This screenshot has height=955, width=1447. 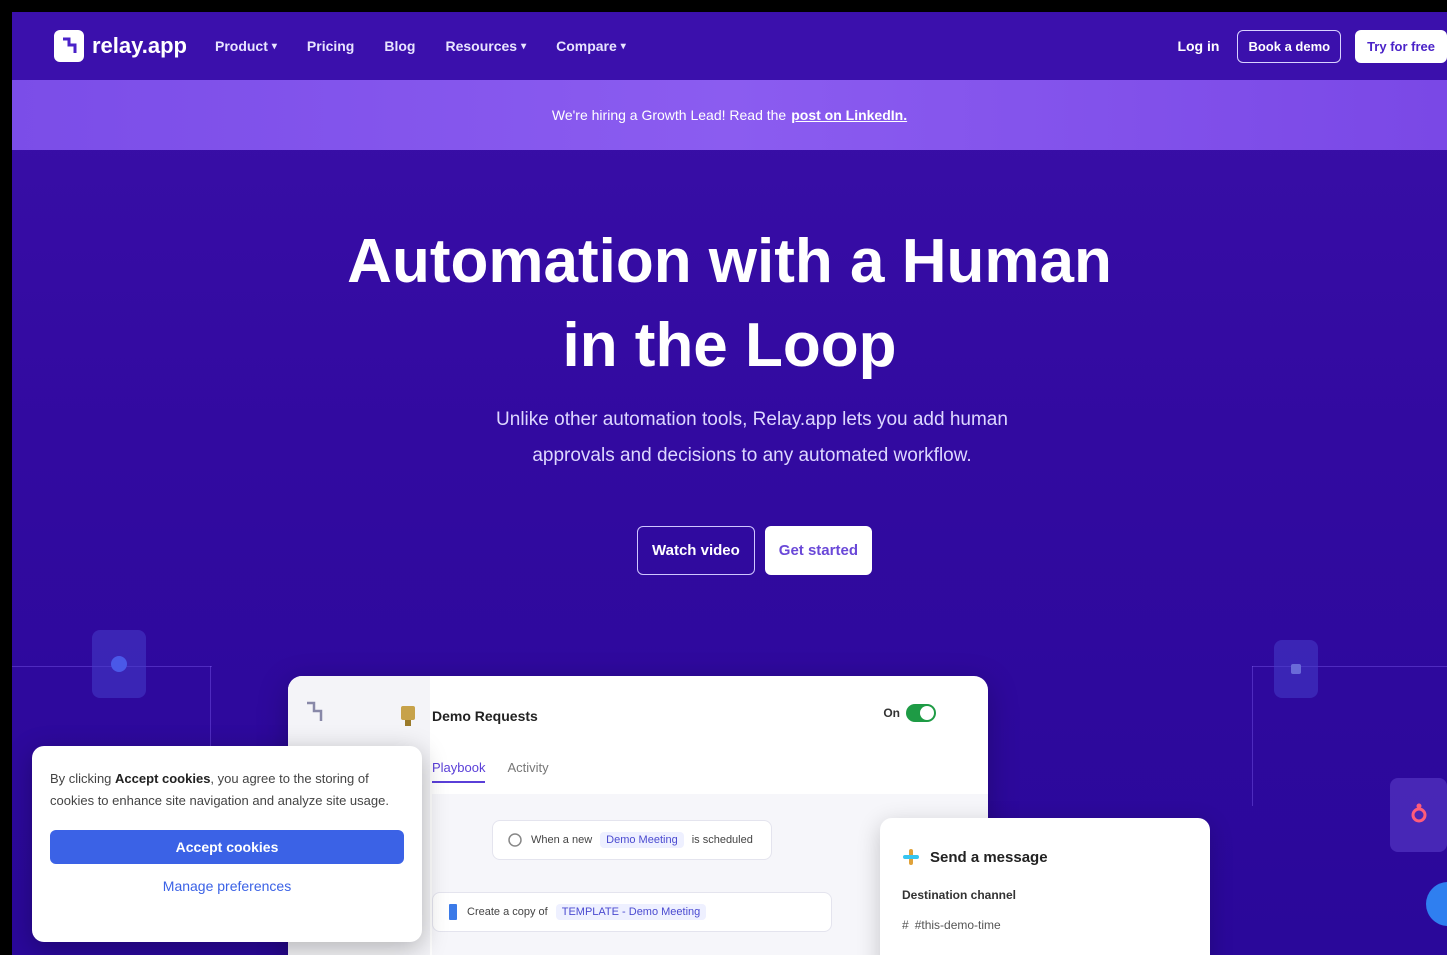 I want to click on workflow-header: Demo Requests, so click(x=468, y=716).